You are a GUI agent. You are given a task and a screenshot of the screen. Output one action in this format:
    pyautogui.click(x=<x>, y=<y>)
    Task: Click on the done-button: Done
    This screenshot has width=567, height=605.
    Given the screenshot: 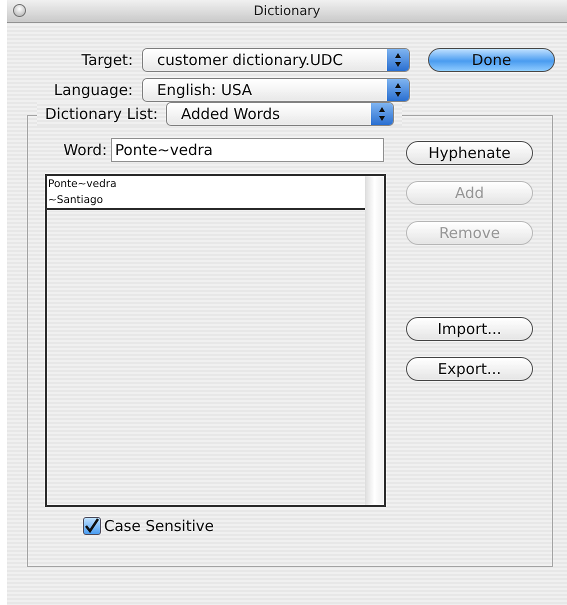 What is the action you would take?
    pyautogui.click(x=491, y=60)
    